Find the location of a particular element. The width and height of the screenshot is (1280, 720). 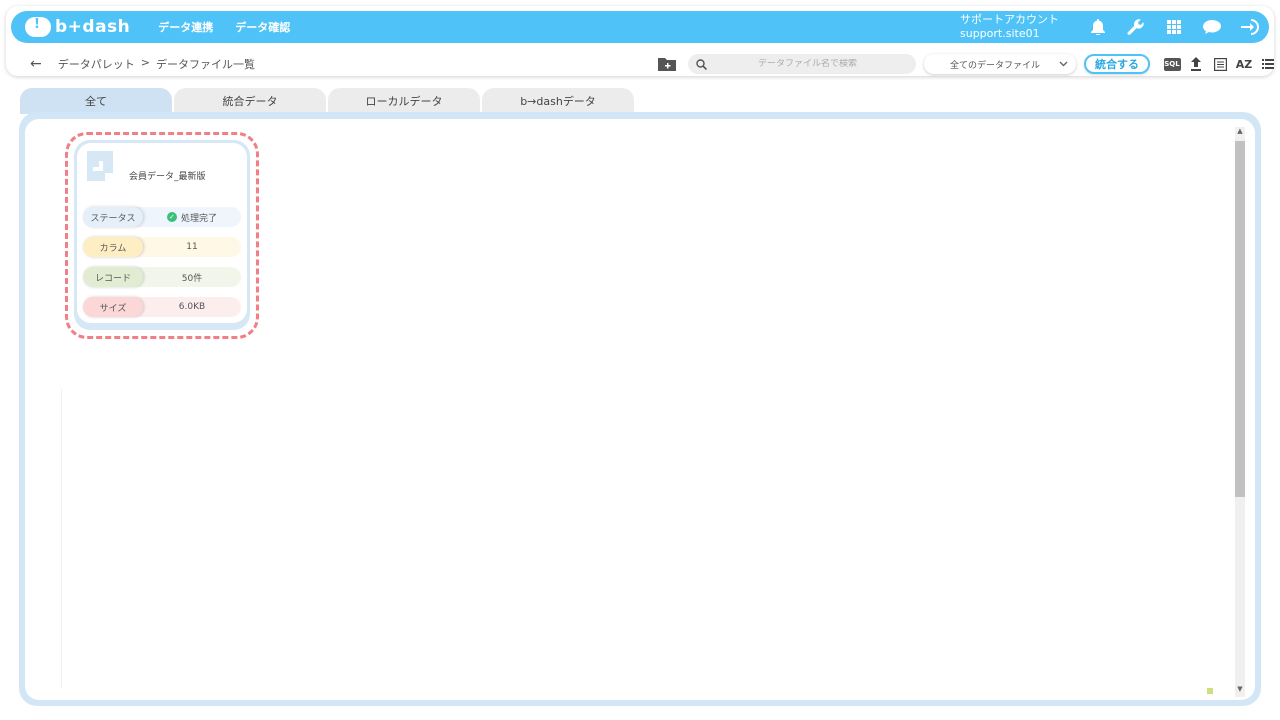

search-icon is located at coordinates (701, 64).